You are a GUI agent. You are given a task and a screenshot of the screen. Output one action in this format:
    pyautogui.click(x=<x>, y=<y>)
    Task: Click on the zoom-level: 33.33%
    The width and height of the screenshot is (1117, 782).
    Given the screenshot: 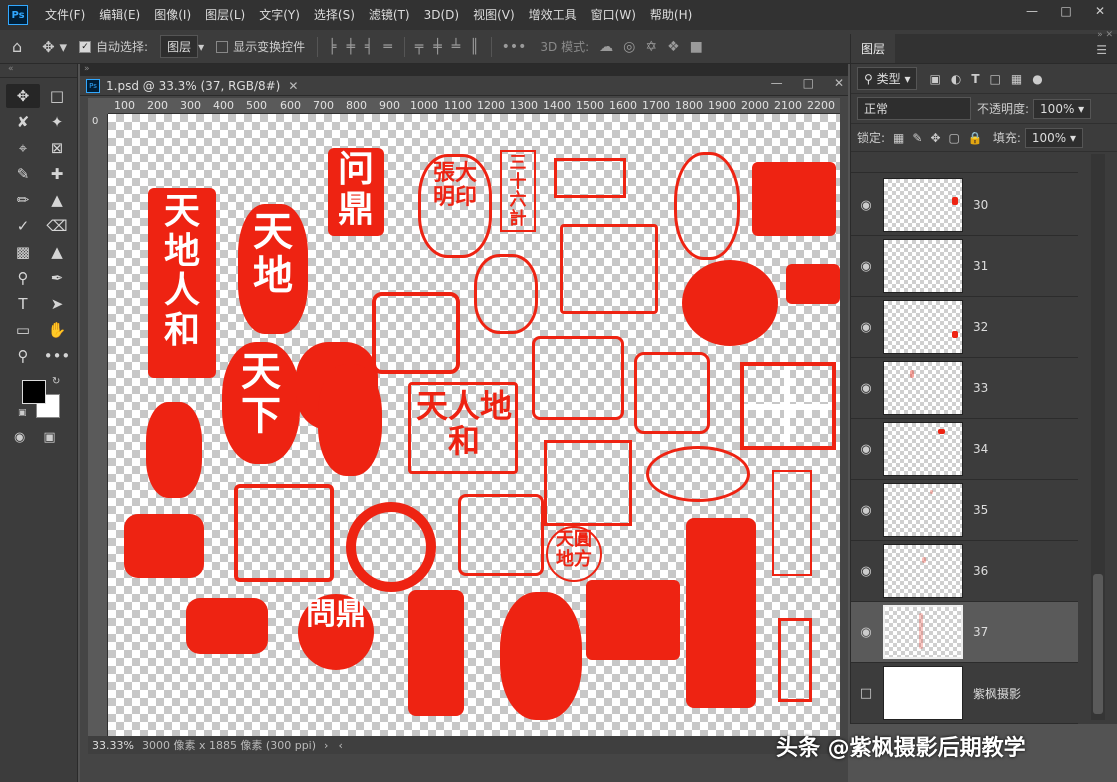 What is the action you would take?
    pyautogui.click(x=113, y=745)
    